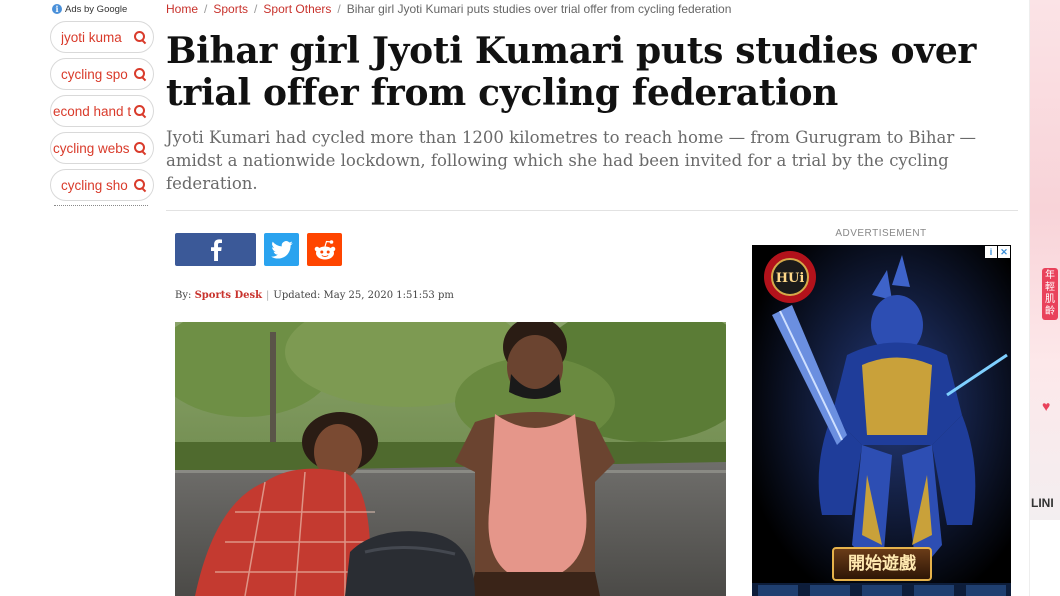  What do you see at coordinates (230, 9) in the screenshot?
I see `breadcrumb-sports: Sports` at bounding box center [230, 9].